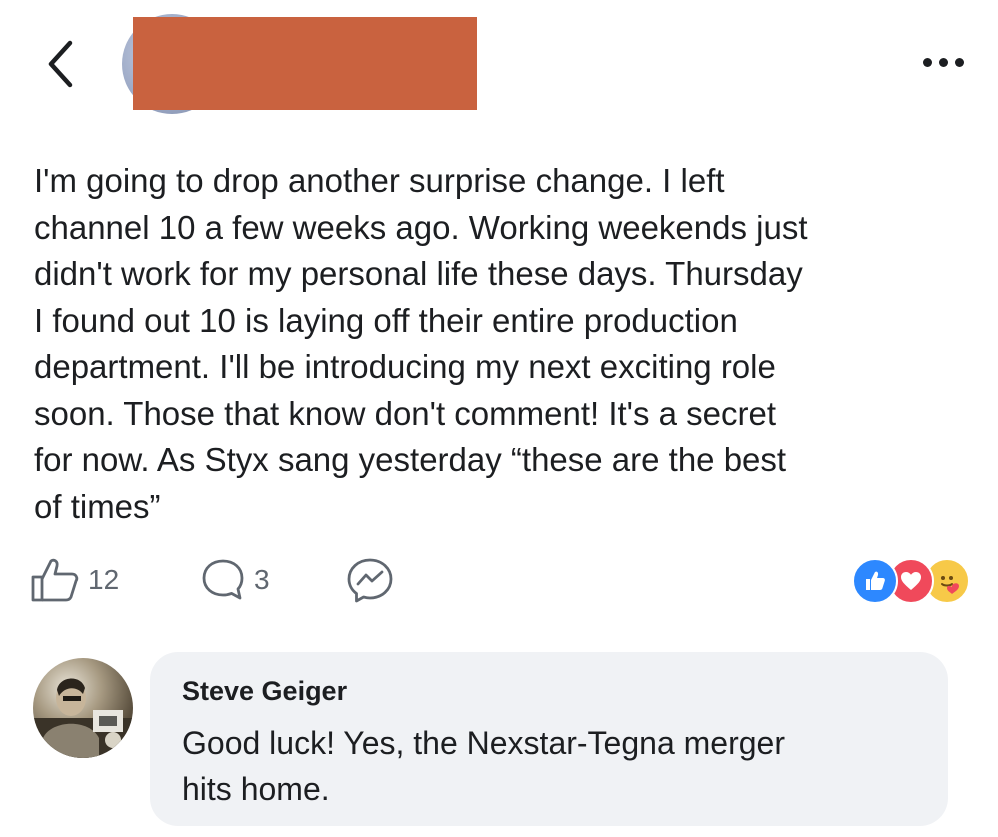 This screenshot has width=998, height=837. Describe the element at coordinates (83, 718) in the screenshot. I see `commenter-photo` at that location.